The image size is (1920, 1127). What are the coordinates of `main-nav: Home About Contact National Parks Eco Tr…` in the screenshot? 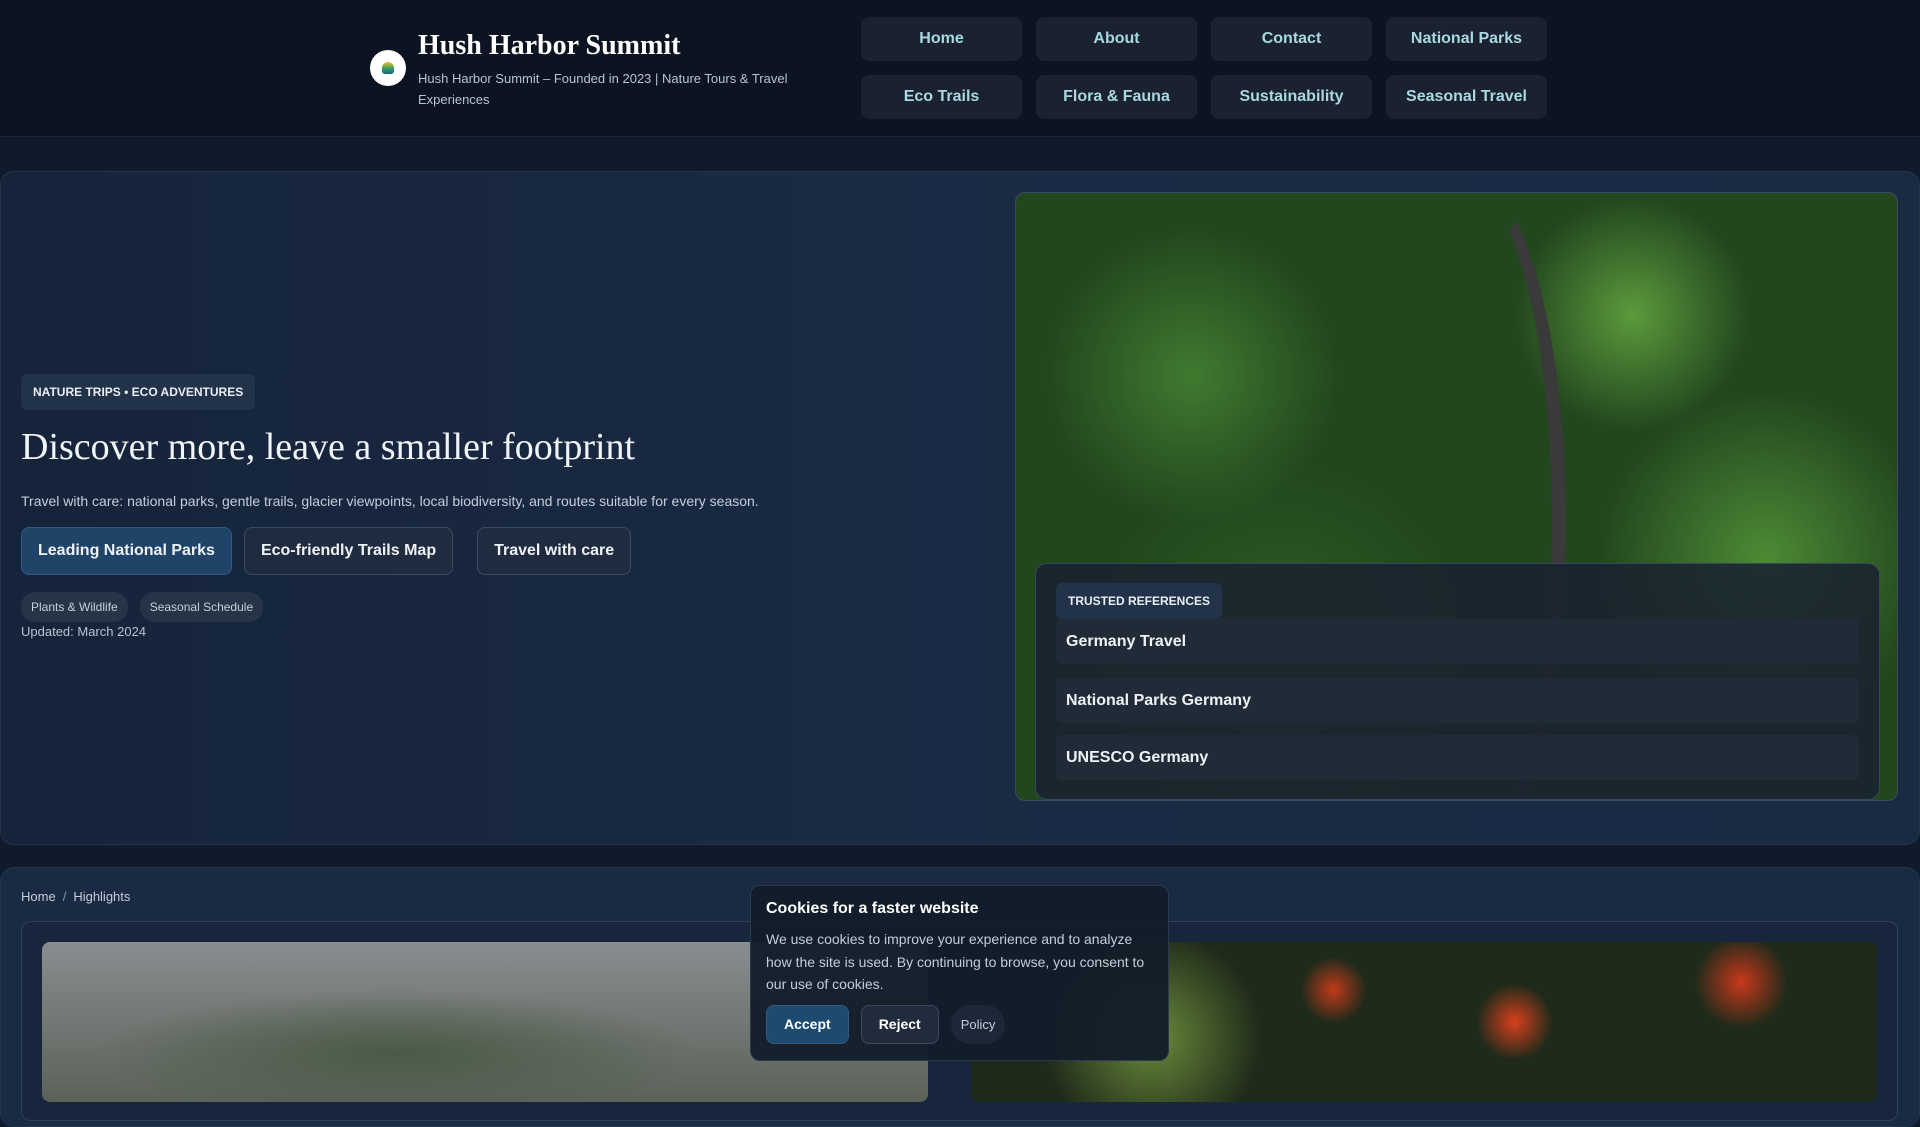 It's located at (1204, 68).